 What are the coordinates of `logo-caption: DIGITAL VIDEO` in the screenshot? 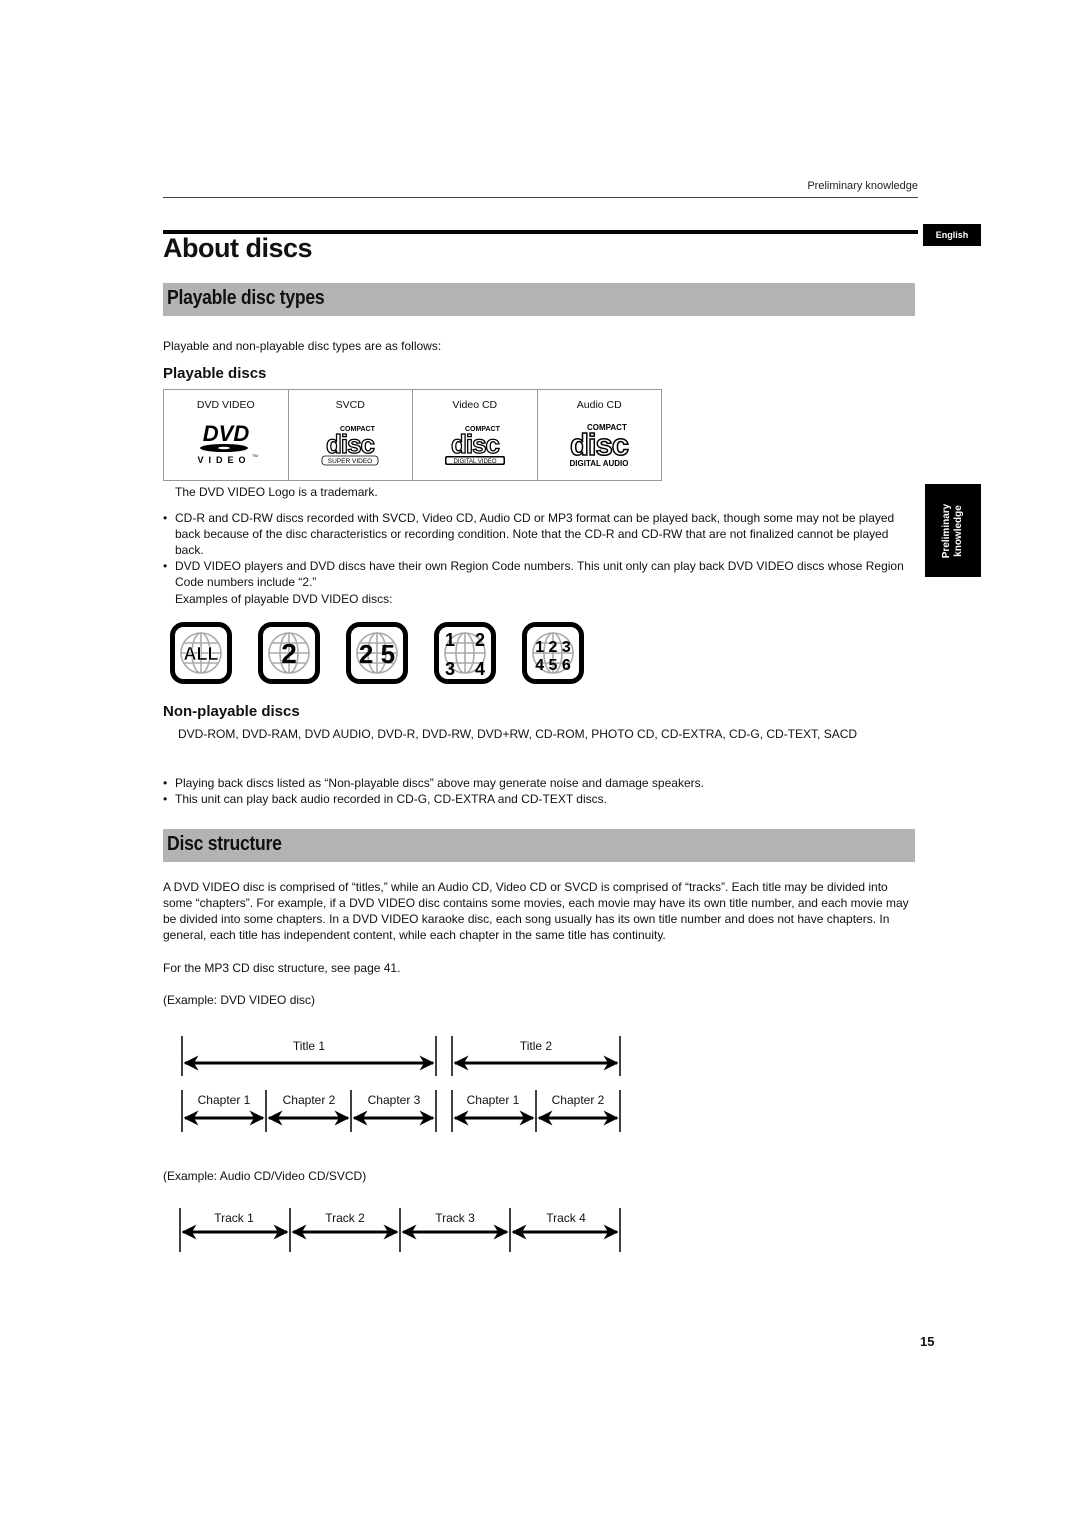 It's located at (474, 462).